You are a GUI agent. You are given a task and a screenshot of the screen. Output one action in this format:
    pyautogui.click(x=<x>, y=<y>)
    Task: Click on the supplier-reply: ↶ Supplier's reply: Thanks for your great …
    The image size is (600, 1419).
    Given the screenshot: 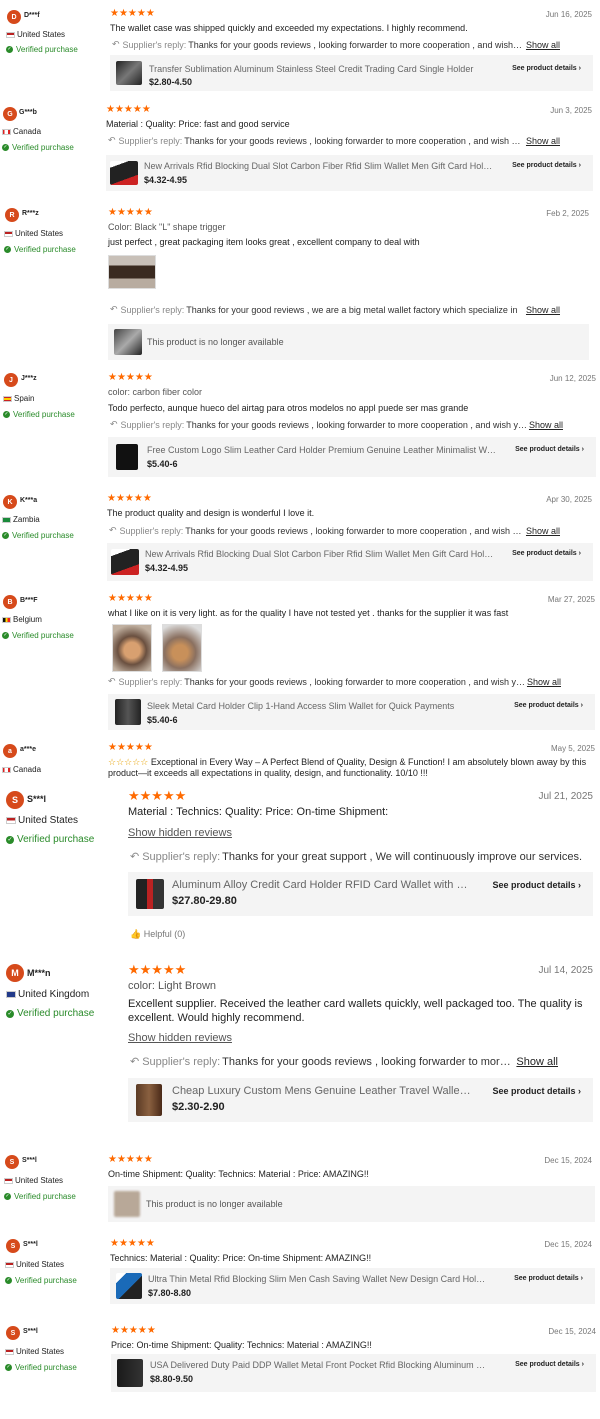 What is the action you would take?
    pyautogui.click(x=363, y=857)
    